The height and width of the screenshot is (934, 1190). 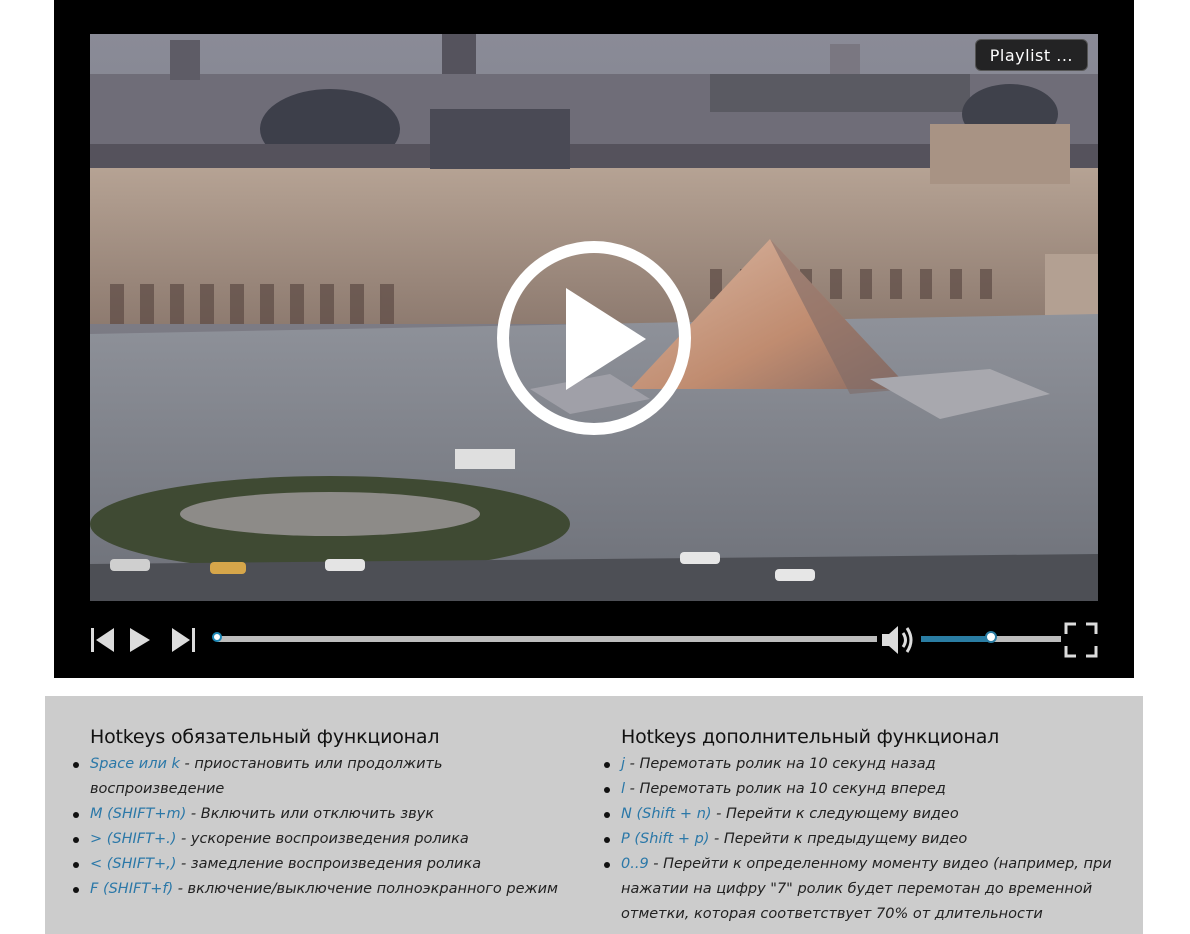 I want to click on fullscreen-icon, so click(x=1081, y=640).